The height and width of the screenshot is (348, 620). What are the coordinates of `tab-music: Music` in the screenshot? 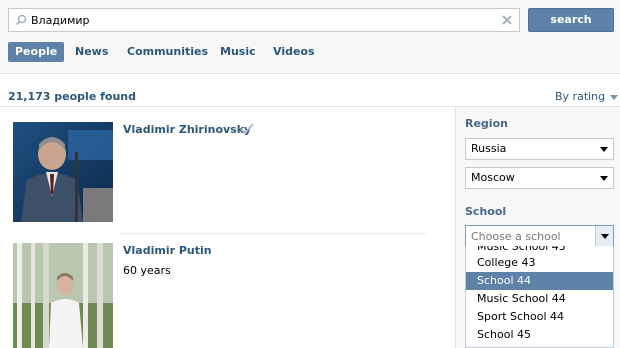 It's located at (238, 52).